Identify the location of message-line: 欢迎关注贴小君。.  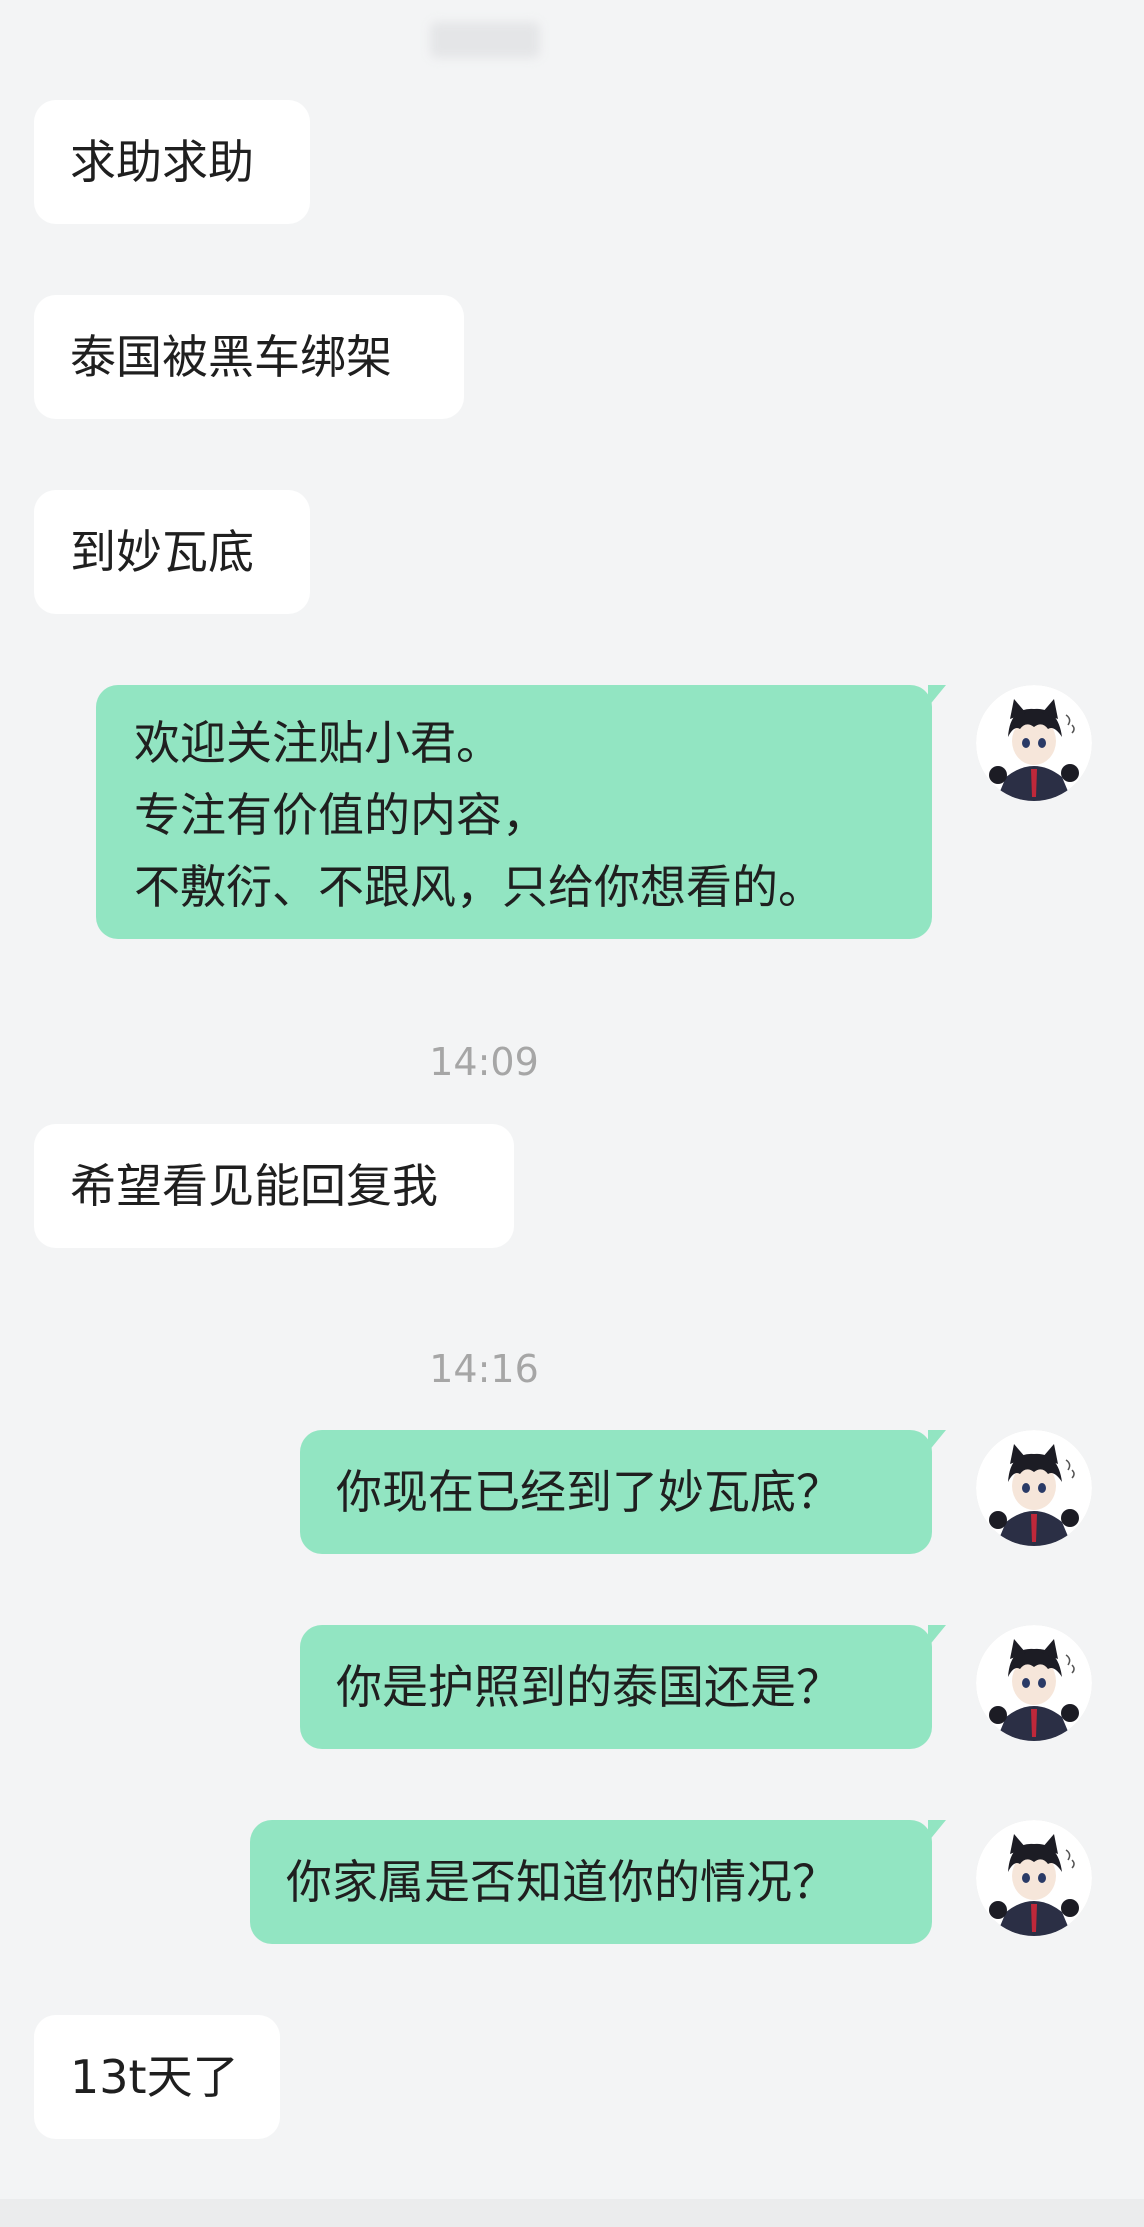
(318, 743).